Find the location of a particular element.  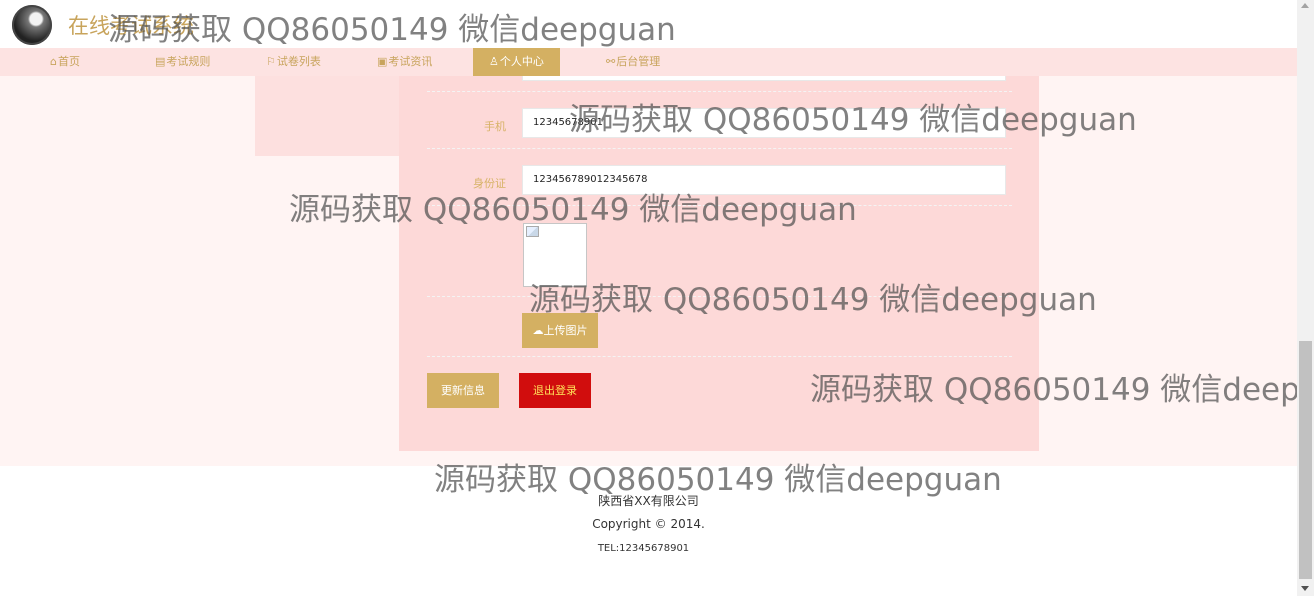

idcard-input: 123456789012345678 is located at coordinates (764, 180).